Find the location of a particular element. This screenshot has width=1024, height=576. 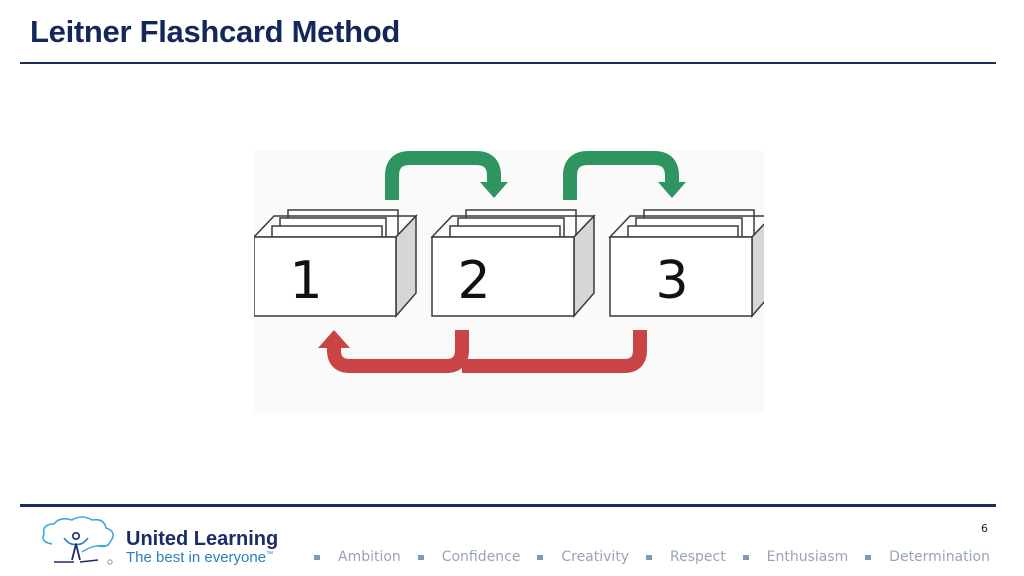

value-item-confidence: Confidence is located at coordinates (469, 557).